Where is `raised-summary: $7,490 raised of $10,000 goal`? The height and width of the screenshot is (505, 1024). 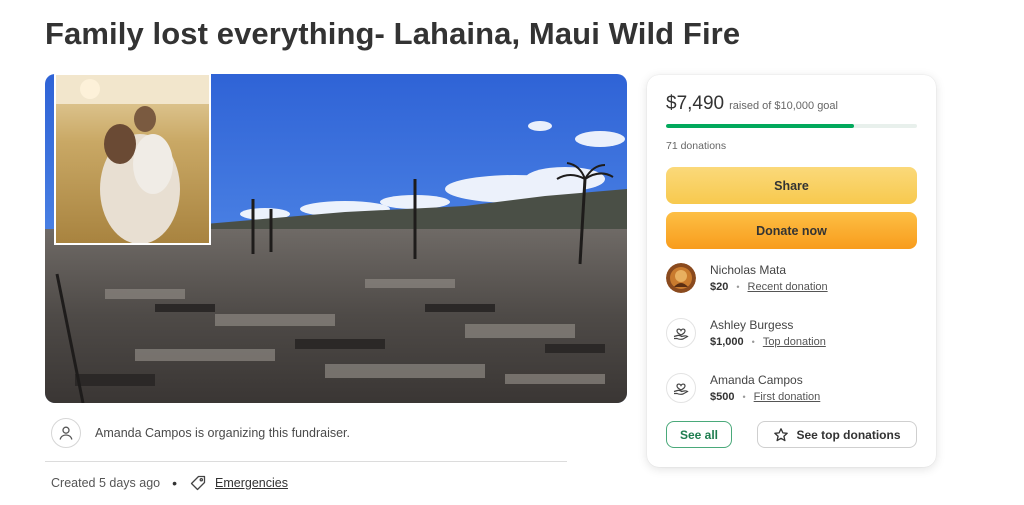
raised-summary: $7,490 raised of $10,000 goal is located at coordinates (752, 104).